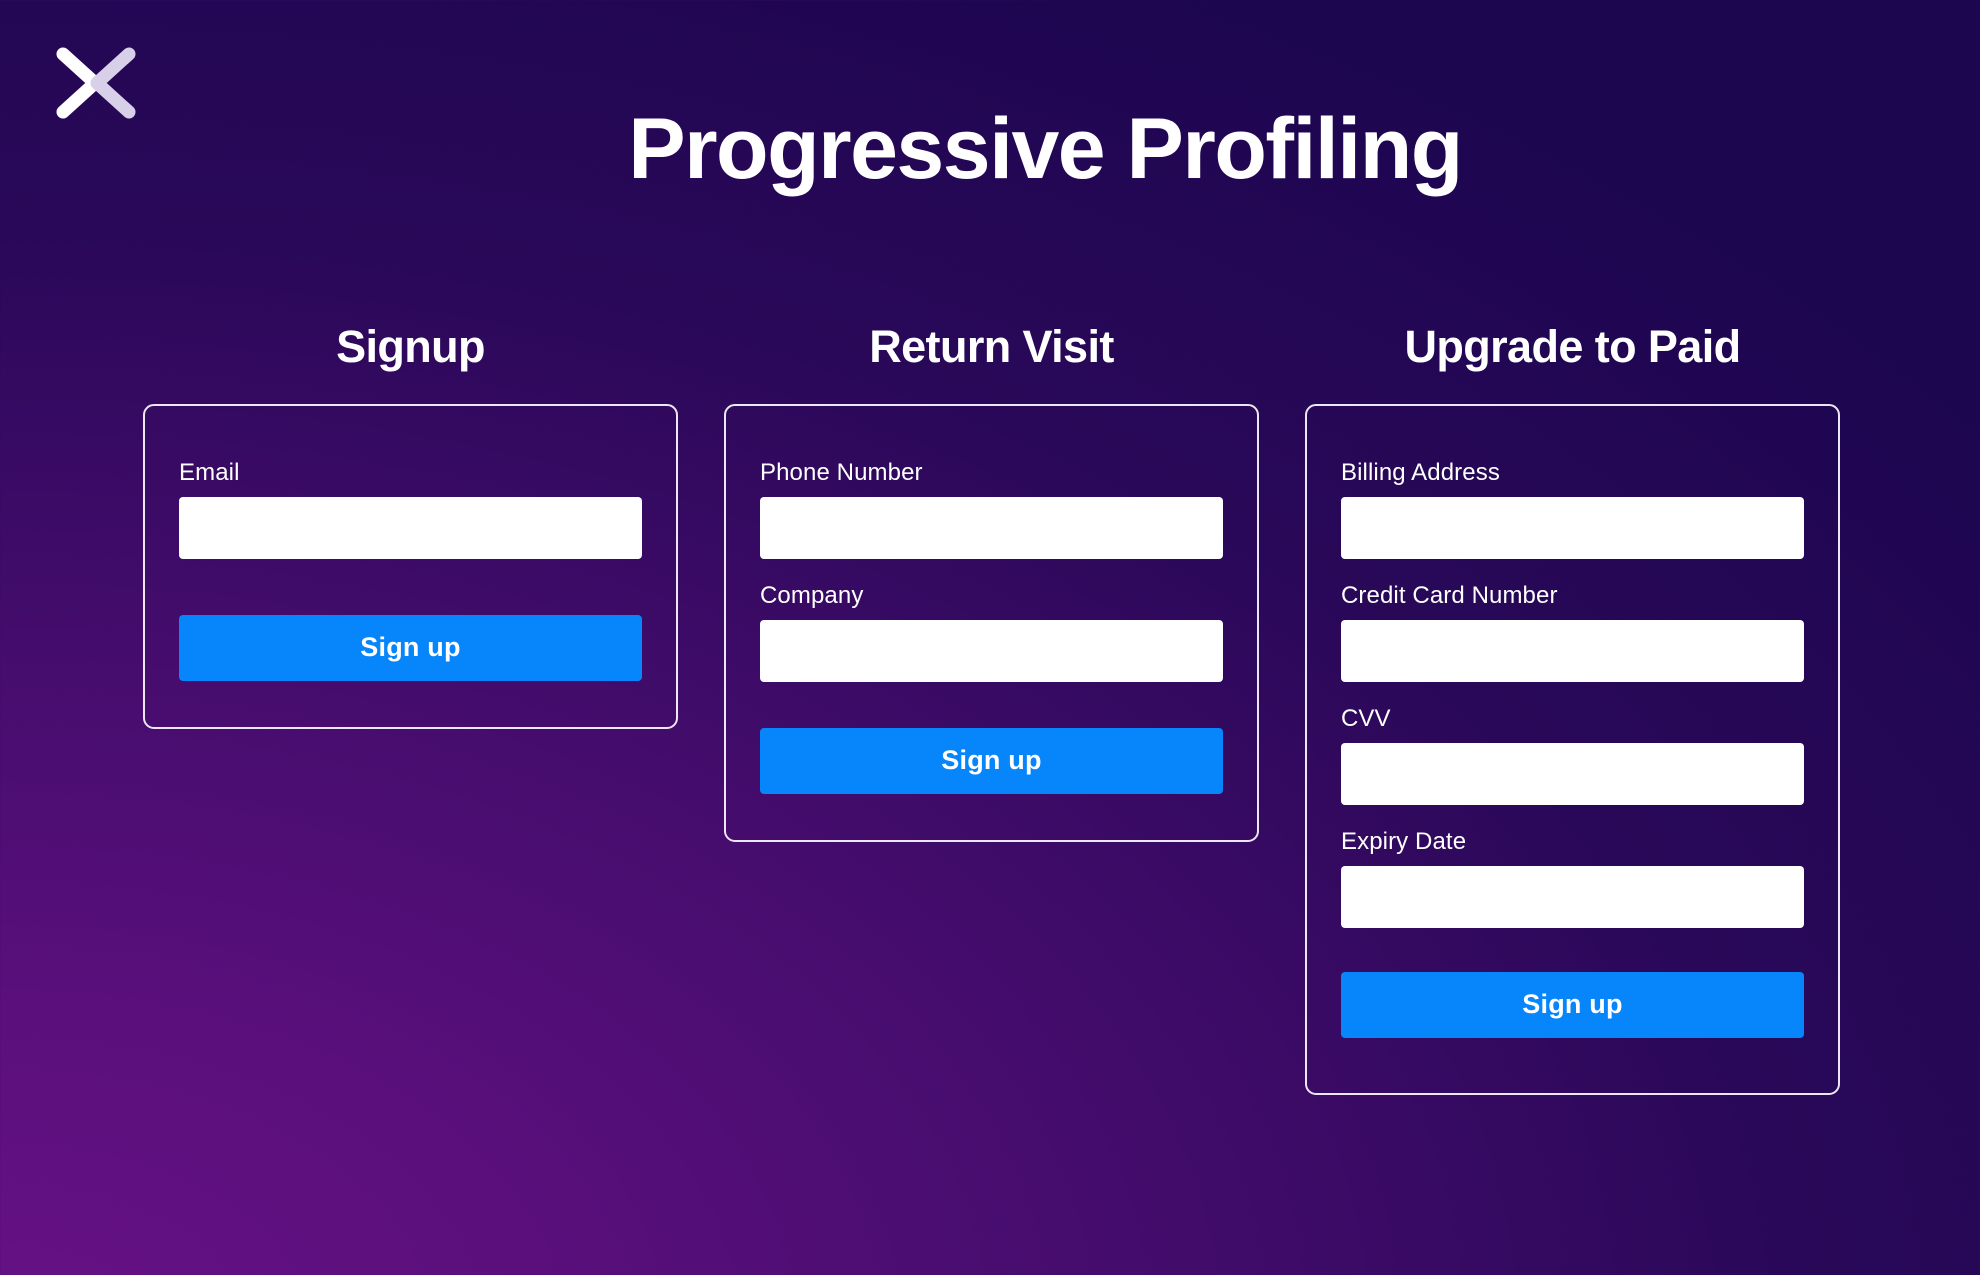 This screenshot has height=1275, width=1980. I want to click on field-label-credit-card-number: Credit Card Number, so click(1449, 595).